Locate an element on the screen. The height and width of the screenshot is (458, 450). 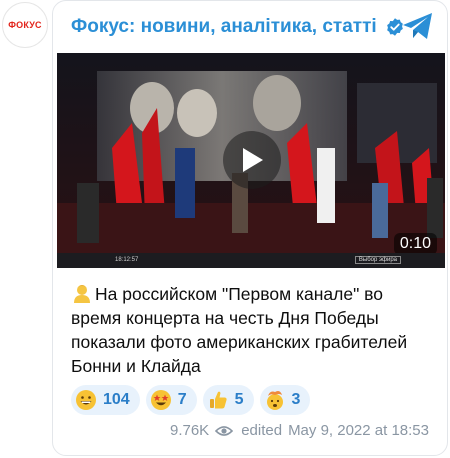
person-emoji-icon is located at coordinates (82, 294).